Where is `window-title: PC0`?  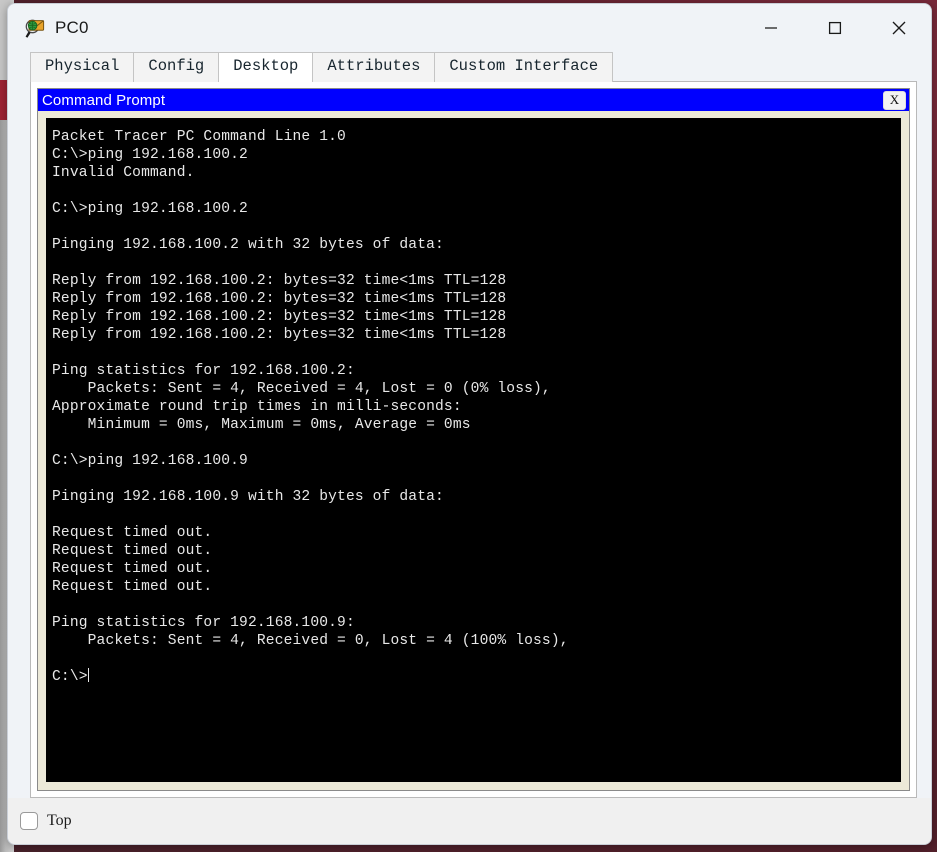 window-title: PC0 is located at coordinates (72, 27).